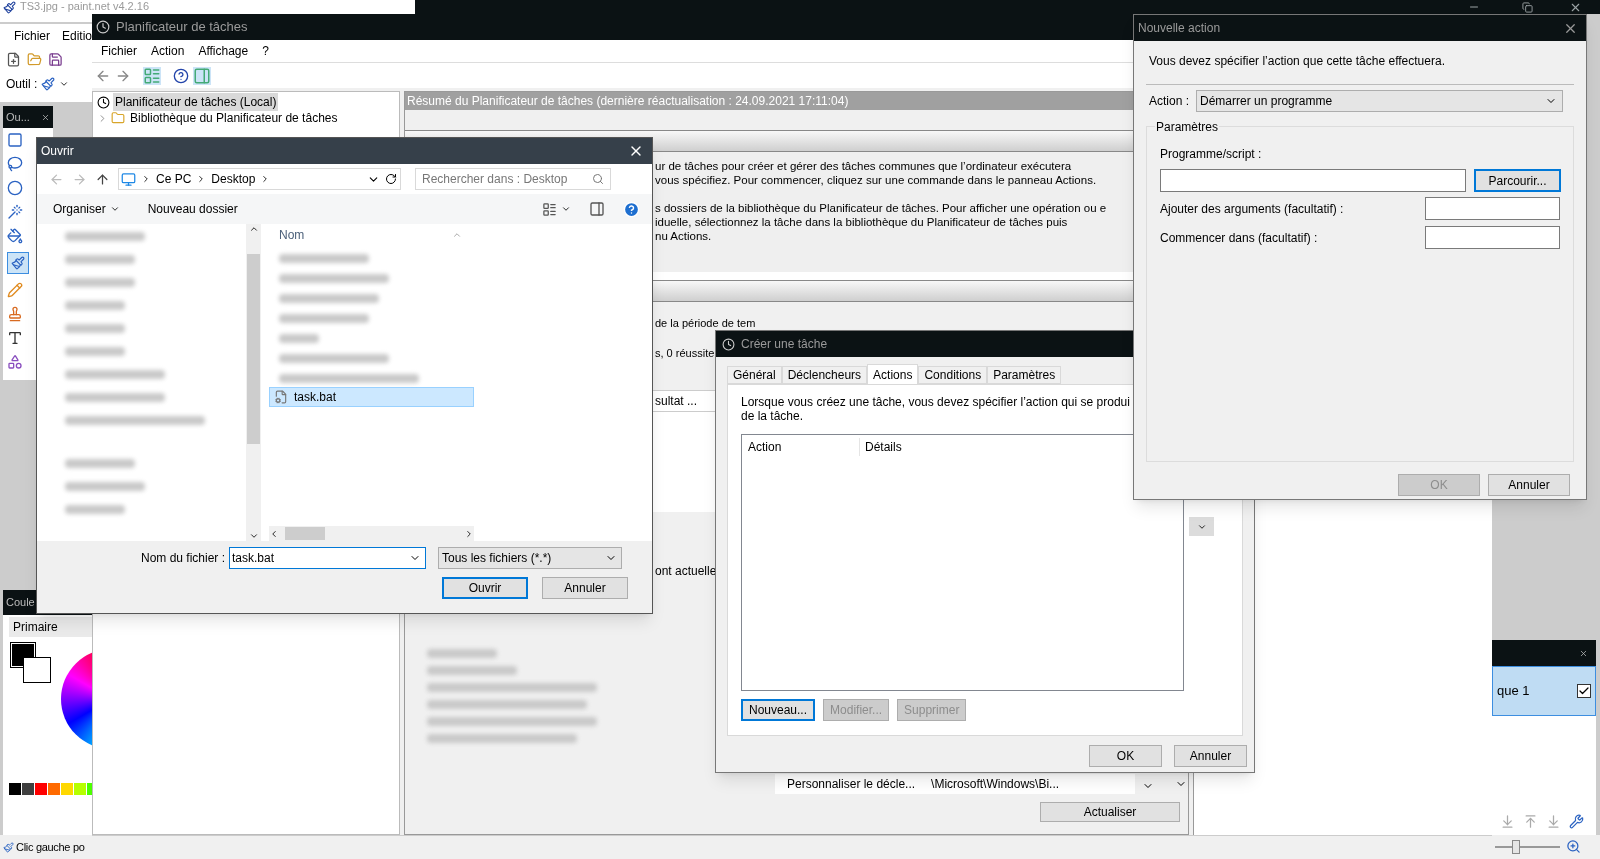  Describe the element at coordinates (15, 188) in the screenshot. I see `ellipse-select-icon` at that location.